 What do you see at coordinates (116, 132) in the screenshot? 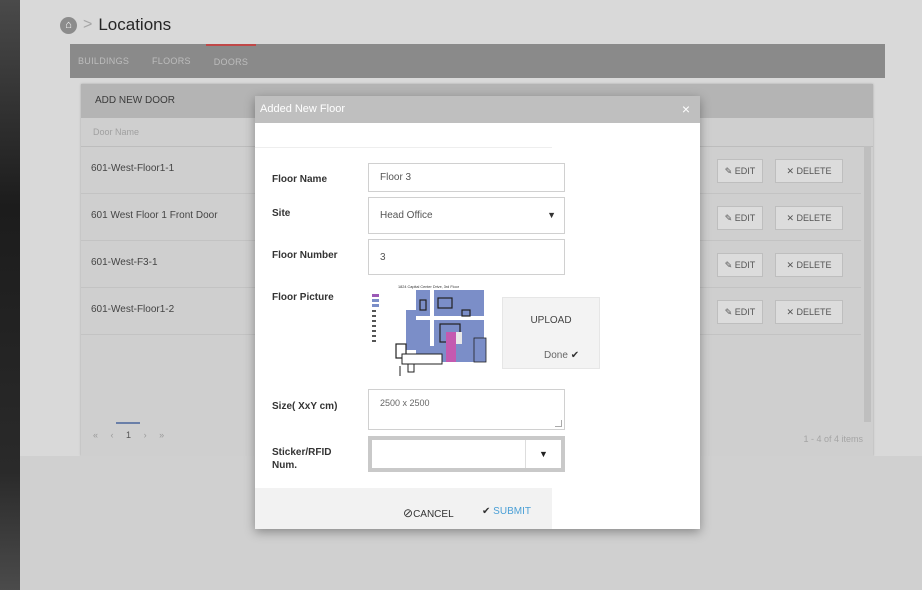
I see `column-header-label: Door Name` at bounding box center [116, 132].